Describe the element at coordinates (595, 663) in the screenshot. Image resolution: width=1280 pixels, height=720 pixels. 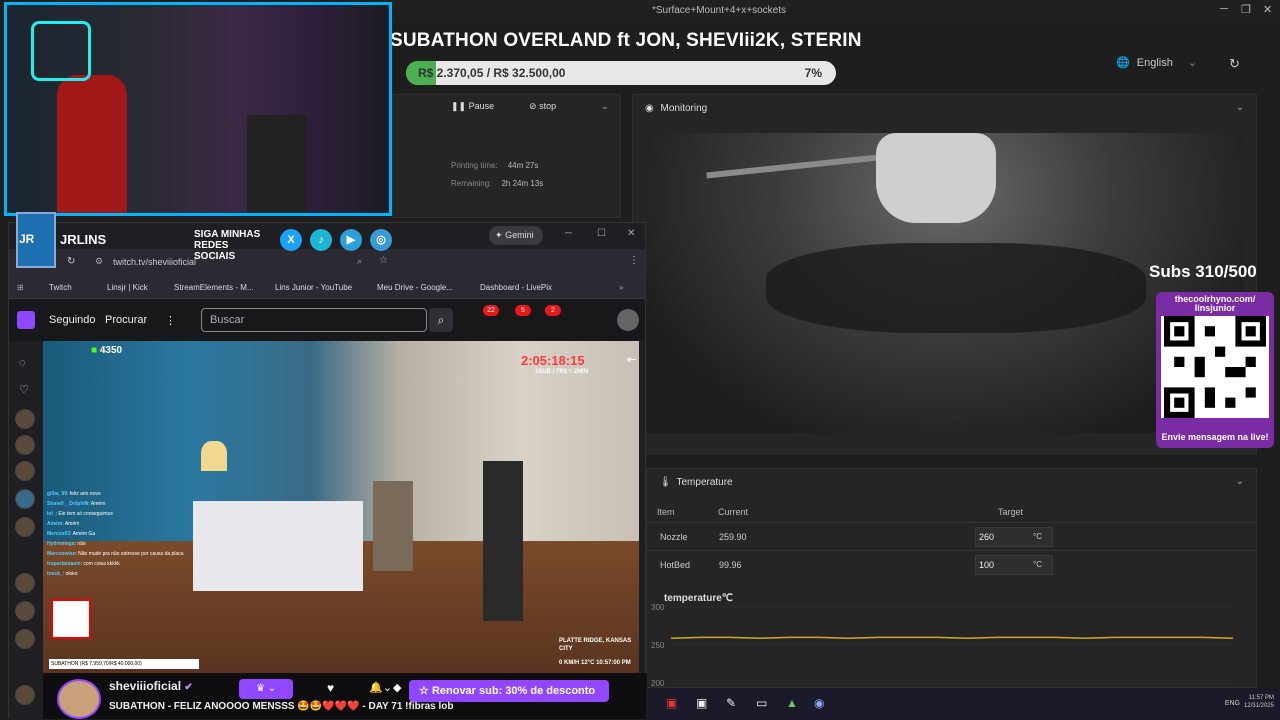
I see `speed-time-text: 0 KM/H 12°C 10:57:00 PM` at that location.